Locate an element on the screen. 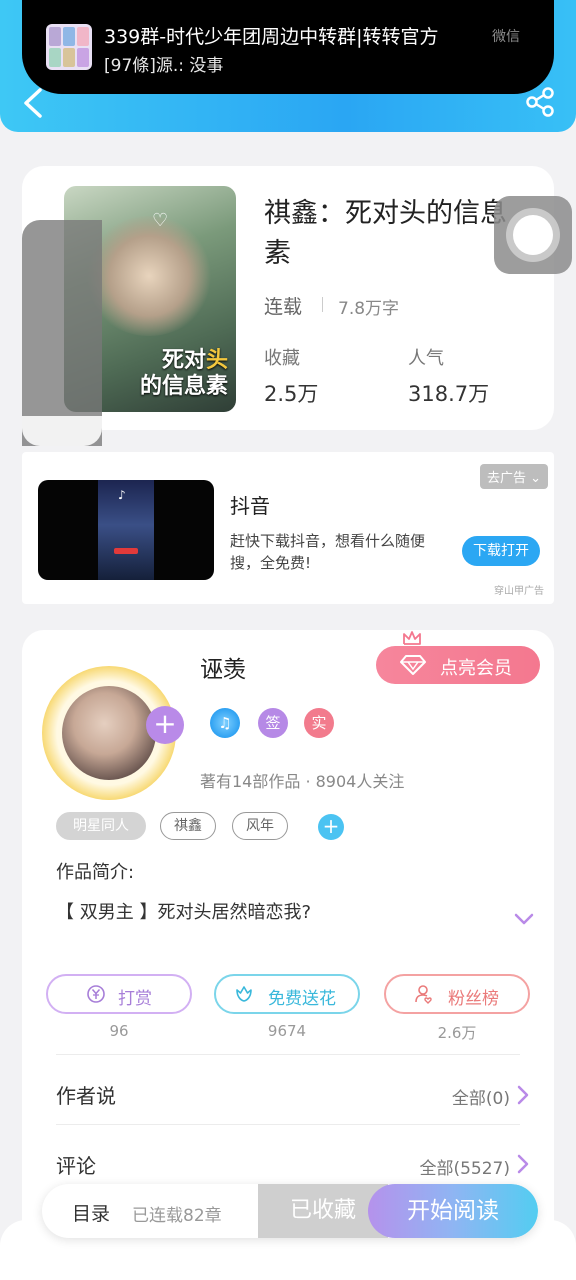 This screenshot has width=576, height=1280. fans-ranking-button: 粉丝榜 is located at coordinates (457, 994).